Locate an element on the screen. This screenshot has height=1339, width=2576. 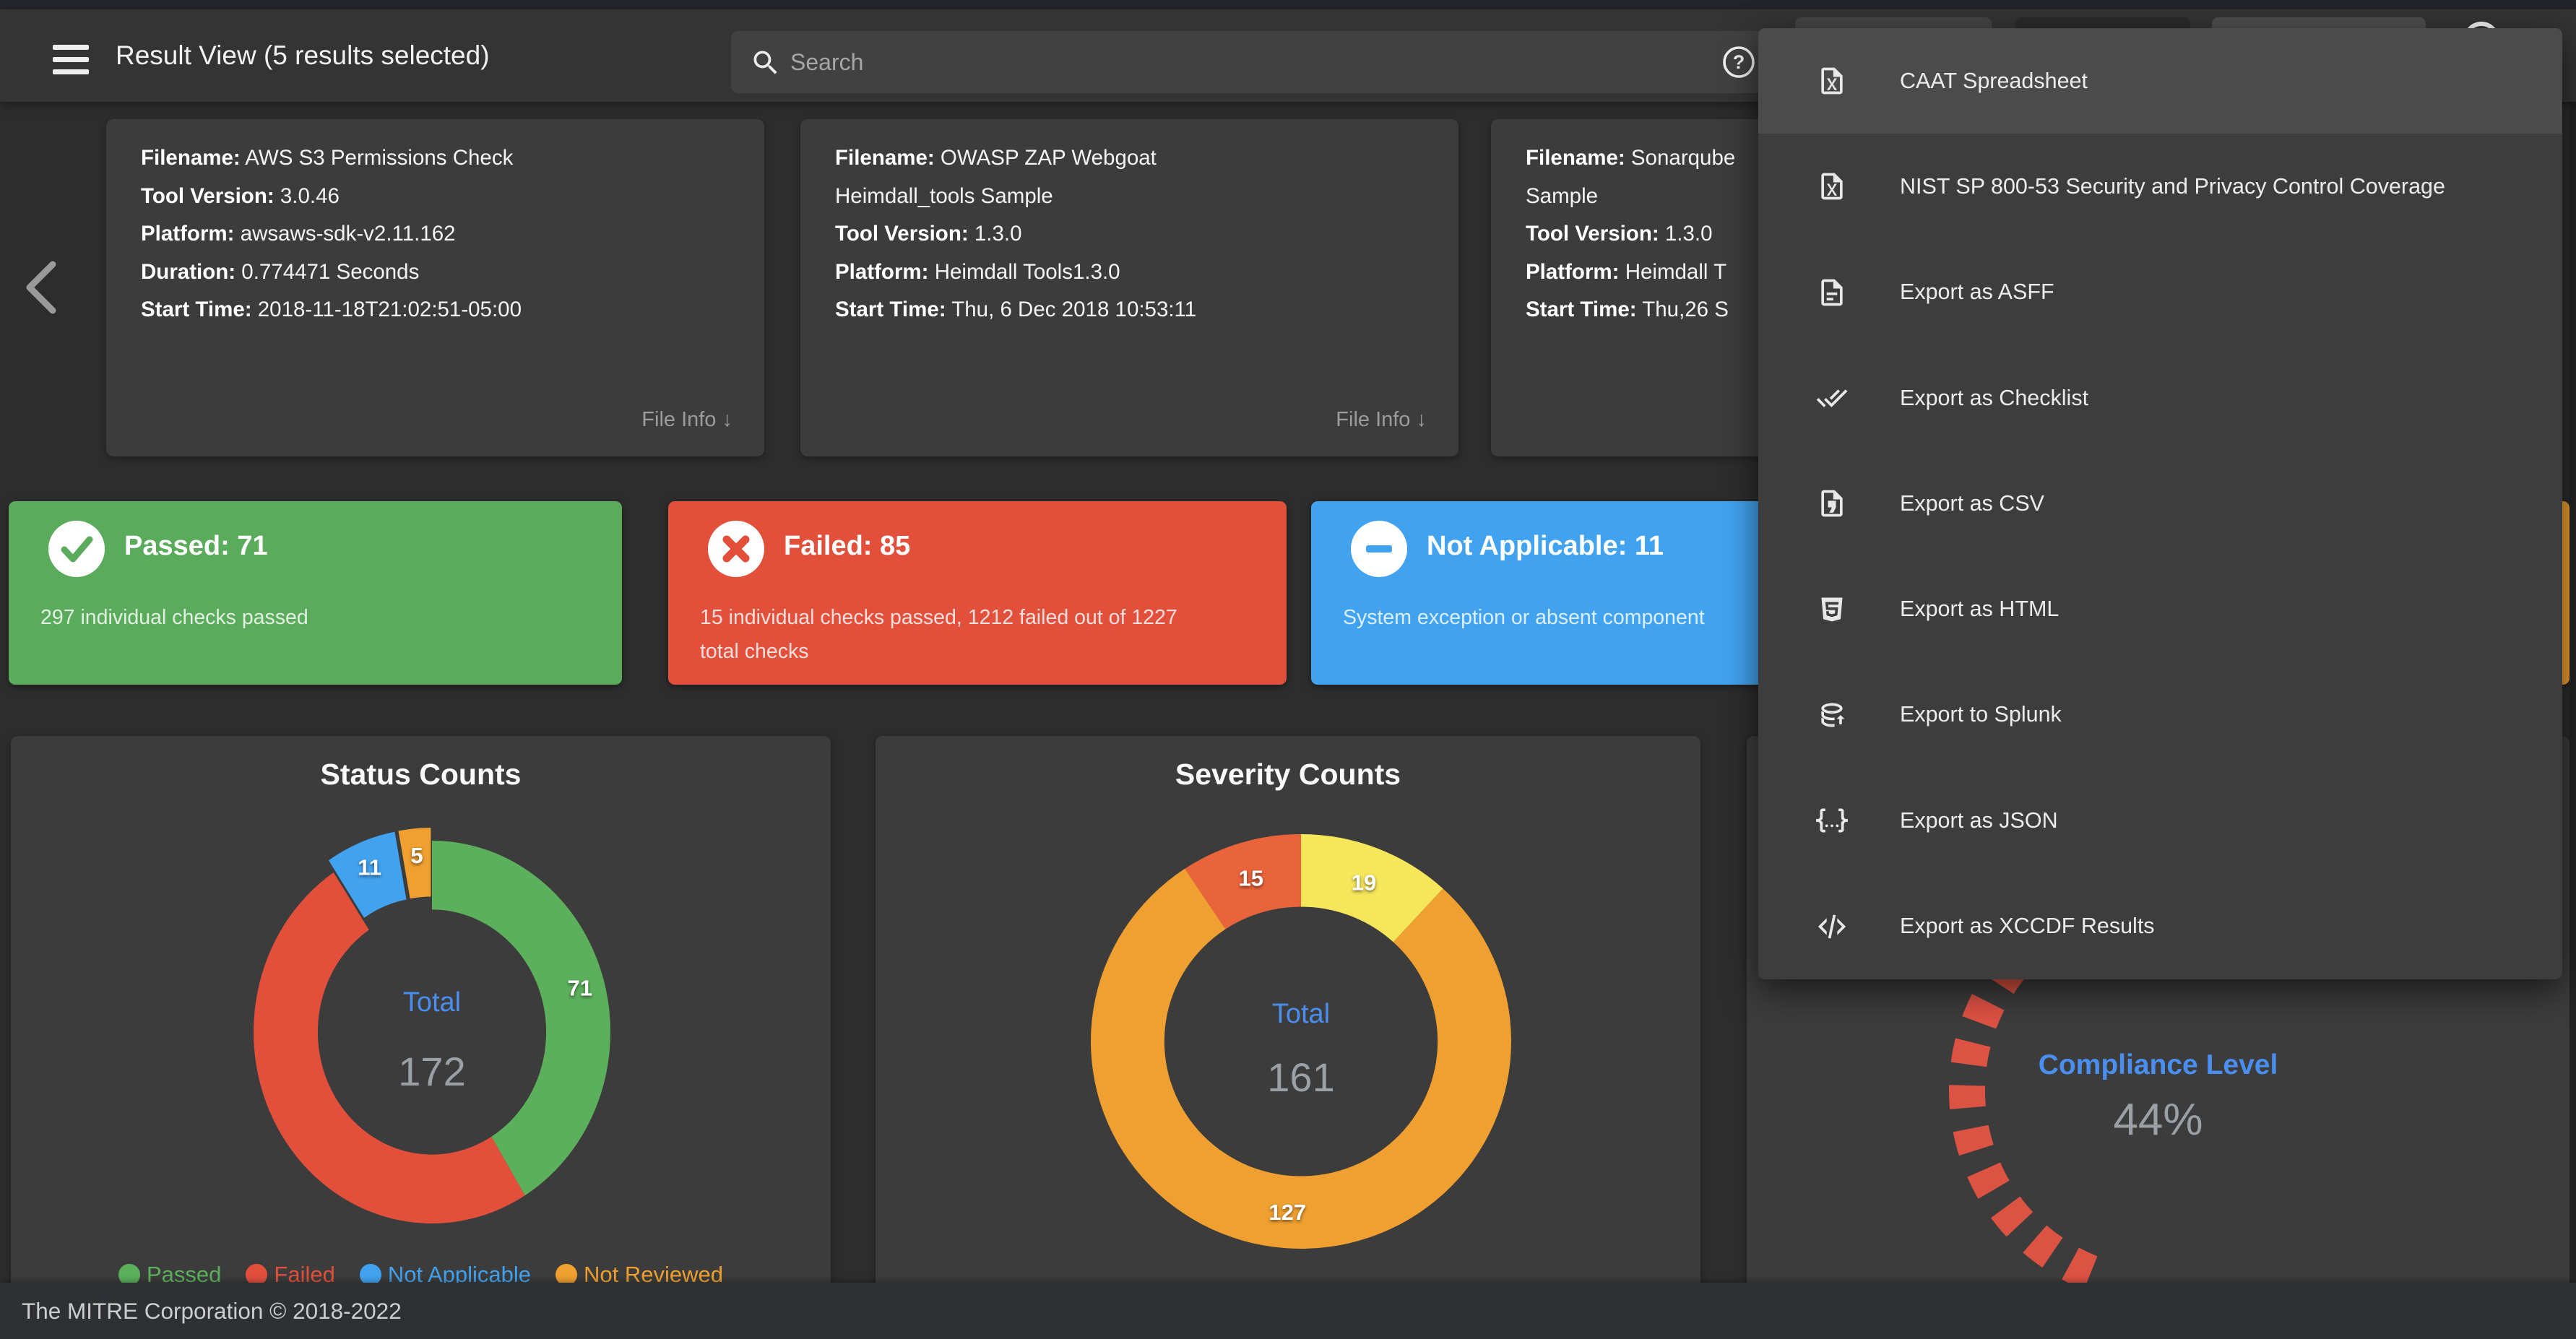
svg-text: 127 is located at coordinates (1287, 1212).